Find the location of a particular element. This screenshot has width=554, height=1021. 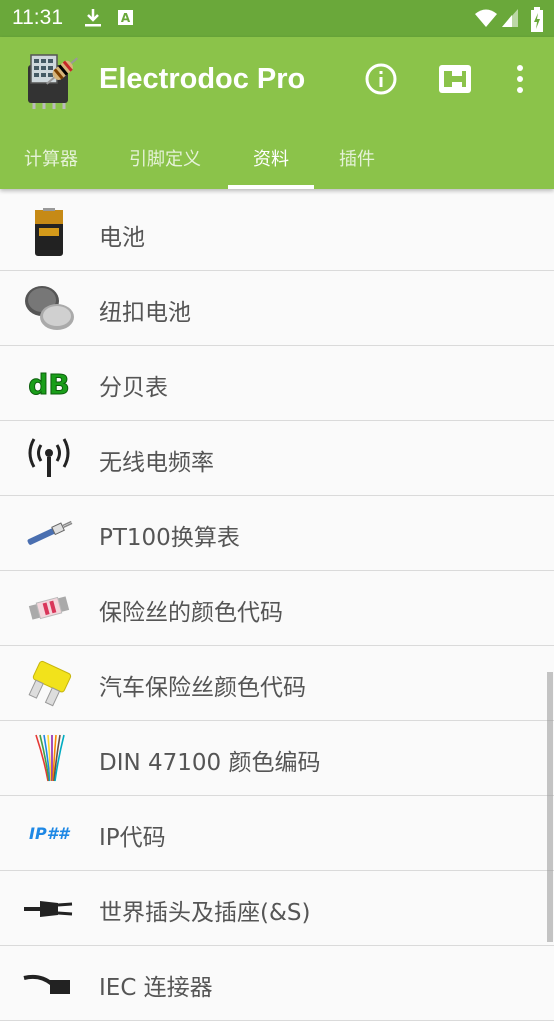

list-item-din-47100: DIN 47100 颜色编码 is located at coordinates (277, 758).